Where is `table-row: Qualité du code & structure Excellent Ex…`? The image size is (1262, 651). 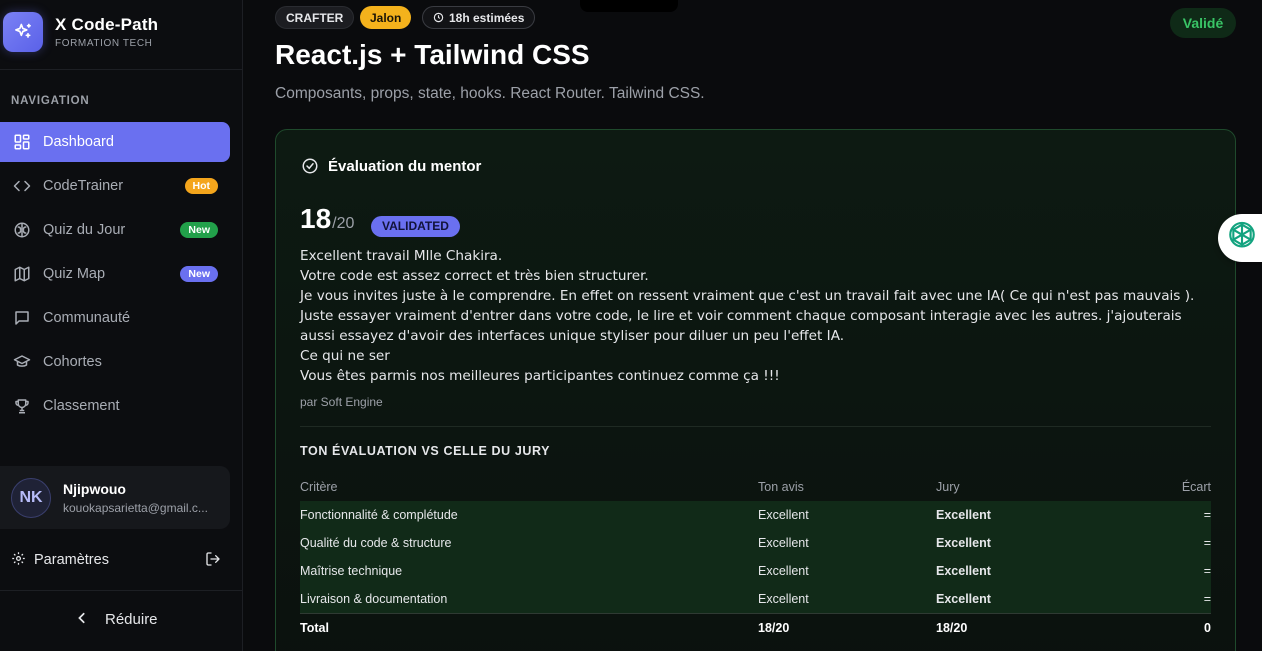 table-row: Qualité du code & structure Excellent Ex… is located at coordinates (755, 543).